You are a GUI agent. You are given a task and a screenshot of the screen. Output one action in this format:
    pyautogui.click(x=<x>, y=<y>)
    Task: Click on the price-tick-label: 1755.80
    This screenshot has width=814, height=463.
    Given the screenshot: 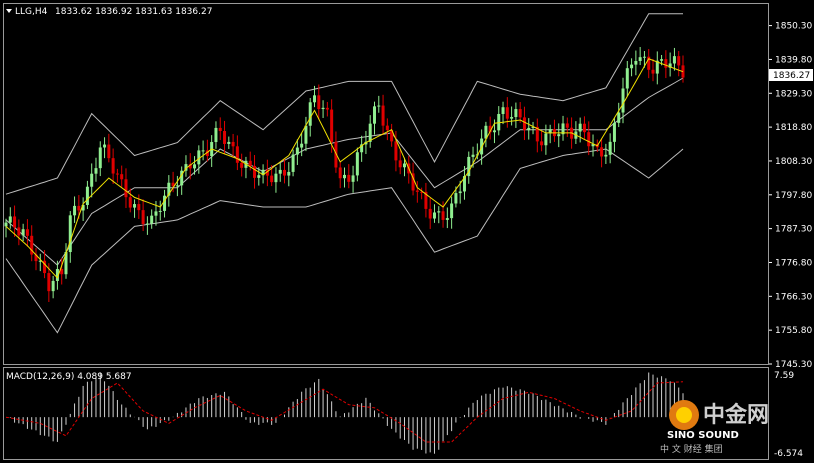 What is the action you would take?
    pyautogui.click(x=793, y=331)
    